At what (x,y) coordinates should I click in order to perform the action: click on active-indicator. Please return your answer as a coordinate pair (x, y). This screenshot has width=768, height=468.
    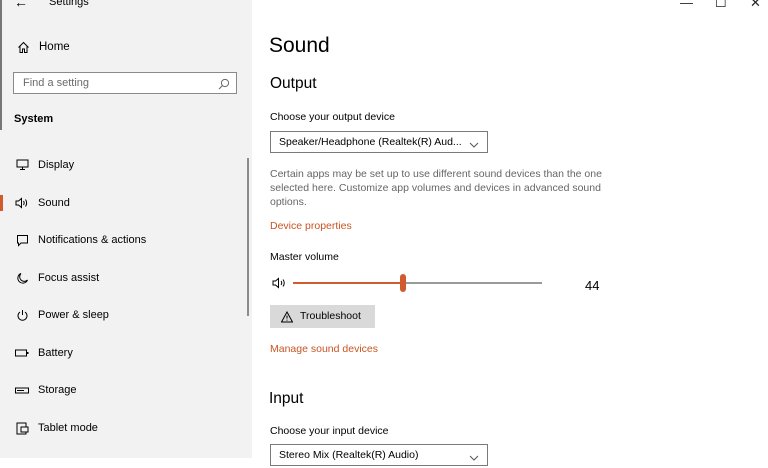
    Looking at the image, I should click on (1, 203).